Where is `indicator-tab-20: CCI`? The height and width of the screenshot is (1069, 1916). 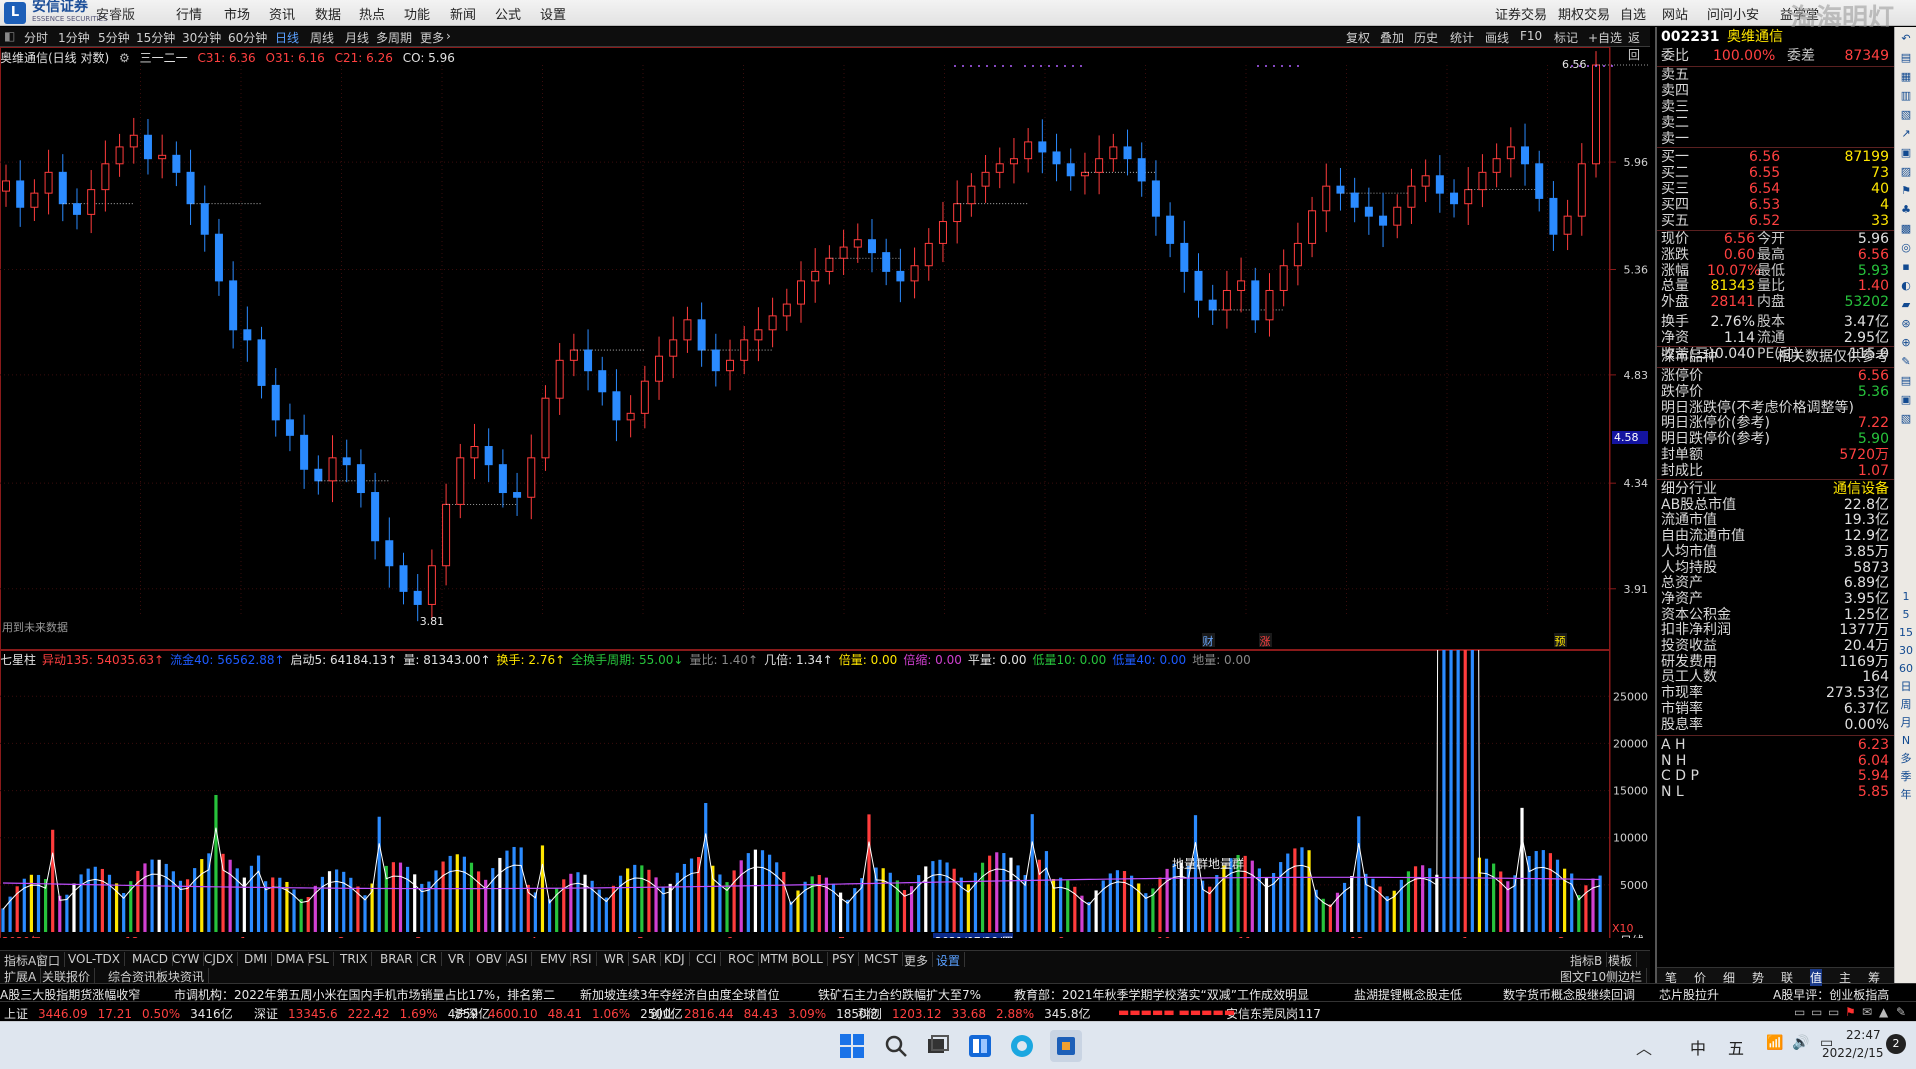 indicator-tab-20: CCI is located at coordinates (707, 959).